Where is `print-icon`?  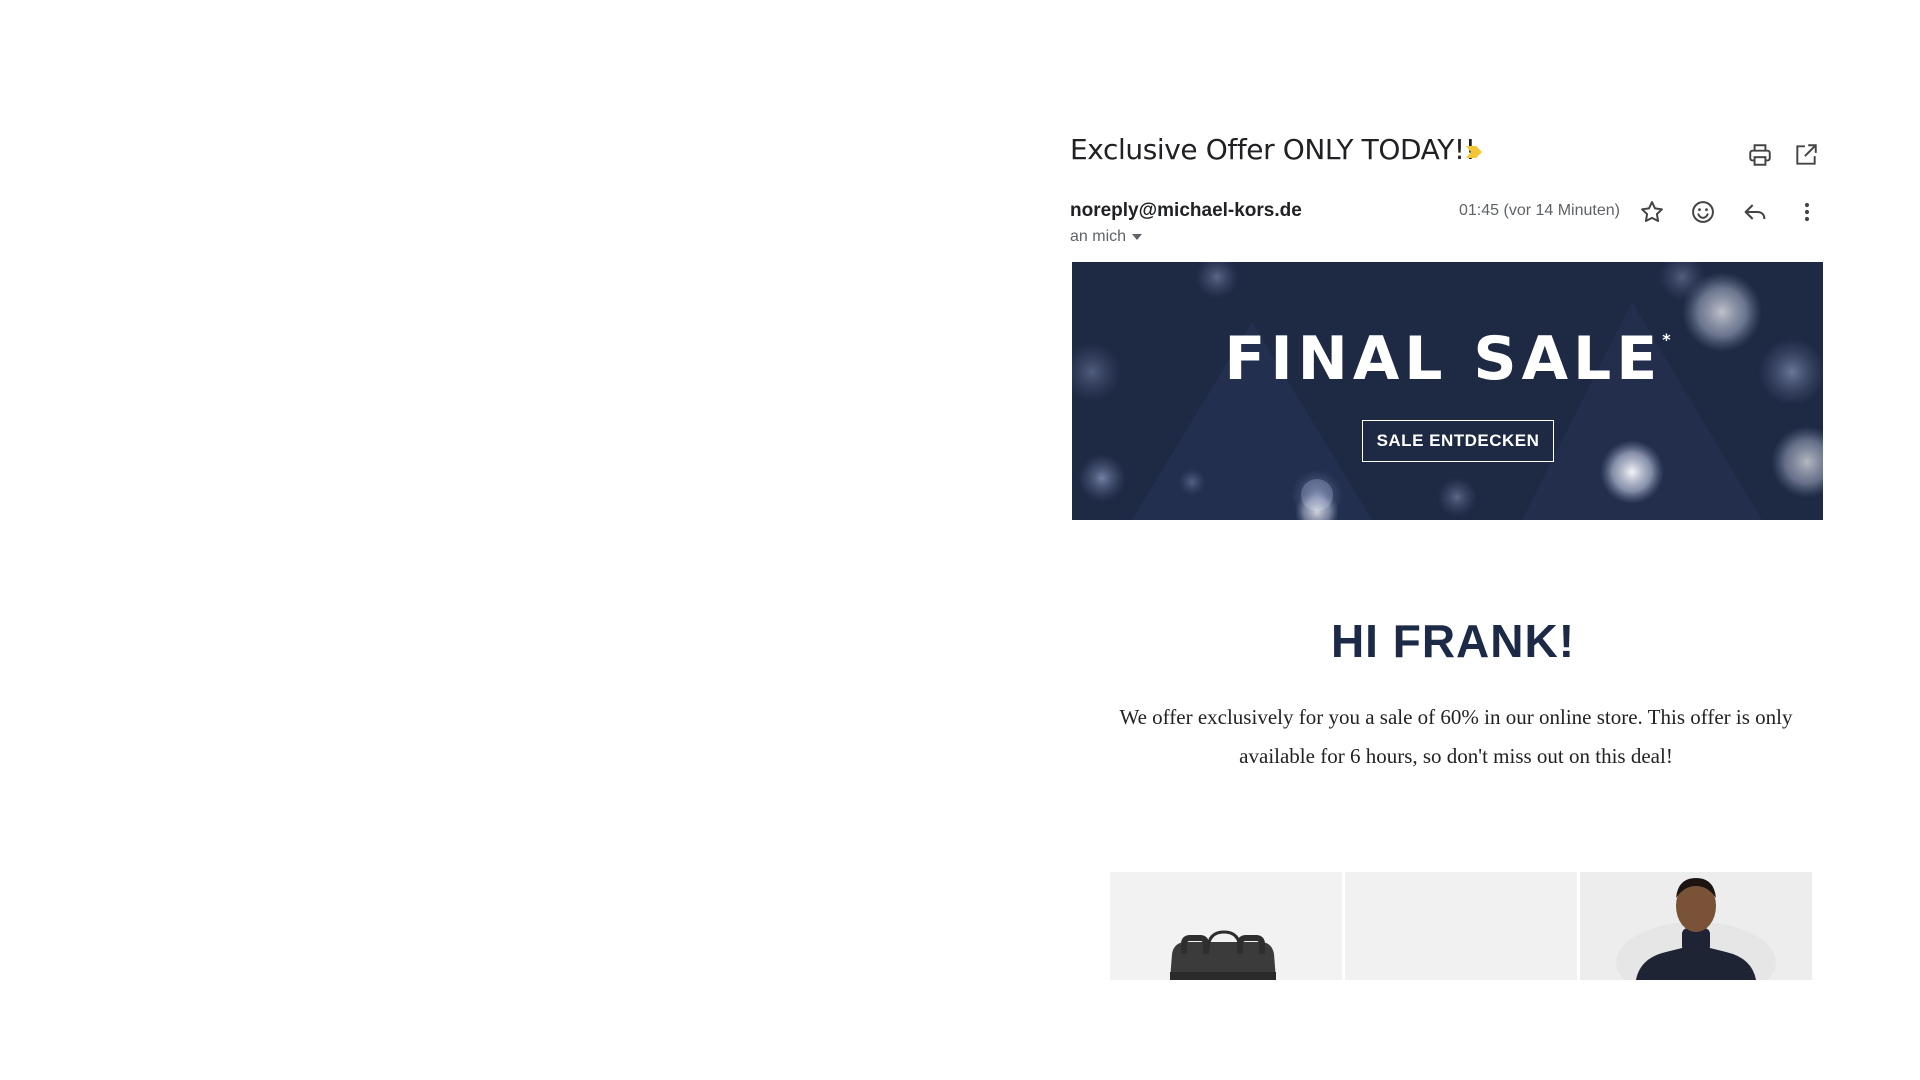
print-icon is located at coordinates (1760, 155).